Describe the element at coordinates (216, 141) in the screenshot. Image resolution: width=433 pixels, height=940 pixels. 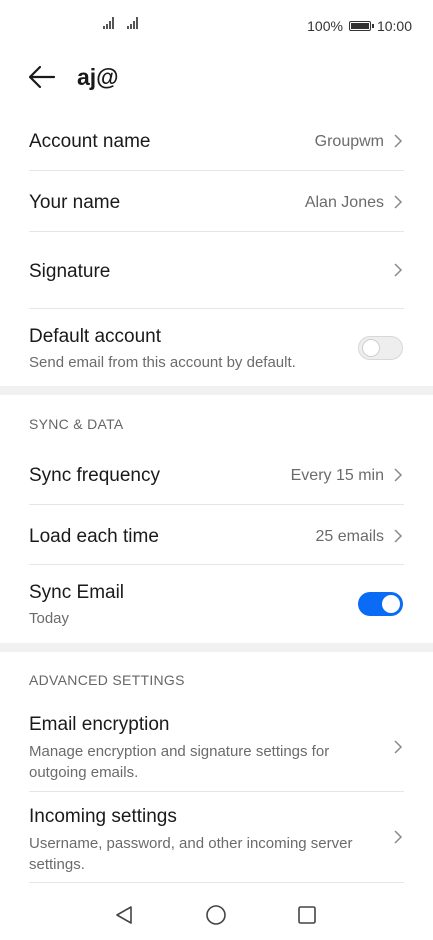
I see `account-name-row: Account name Groupwm` at that location.